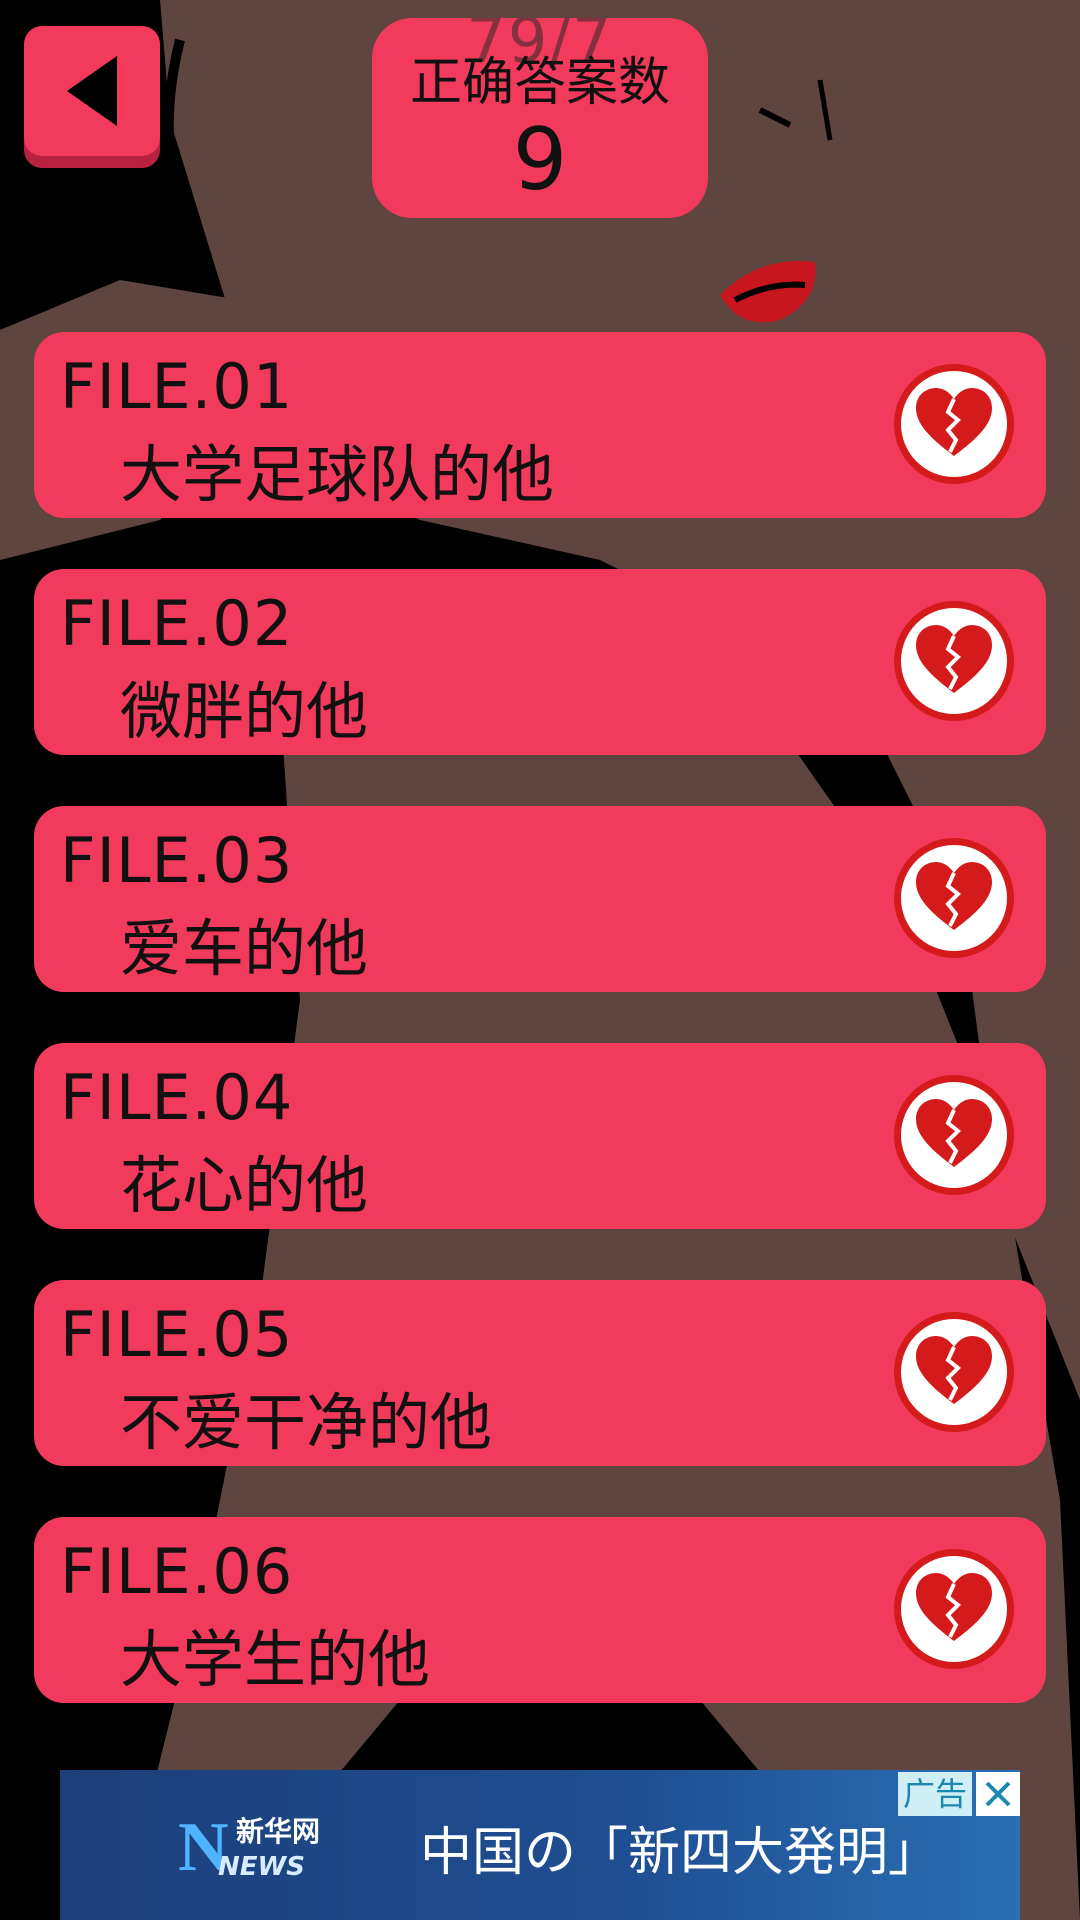 The height and width of the screenshot is (1920, 1080). I want to click on ad-logo: N 新华网 NEWS, so click(258, 1847).